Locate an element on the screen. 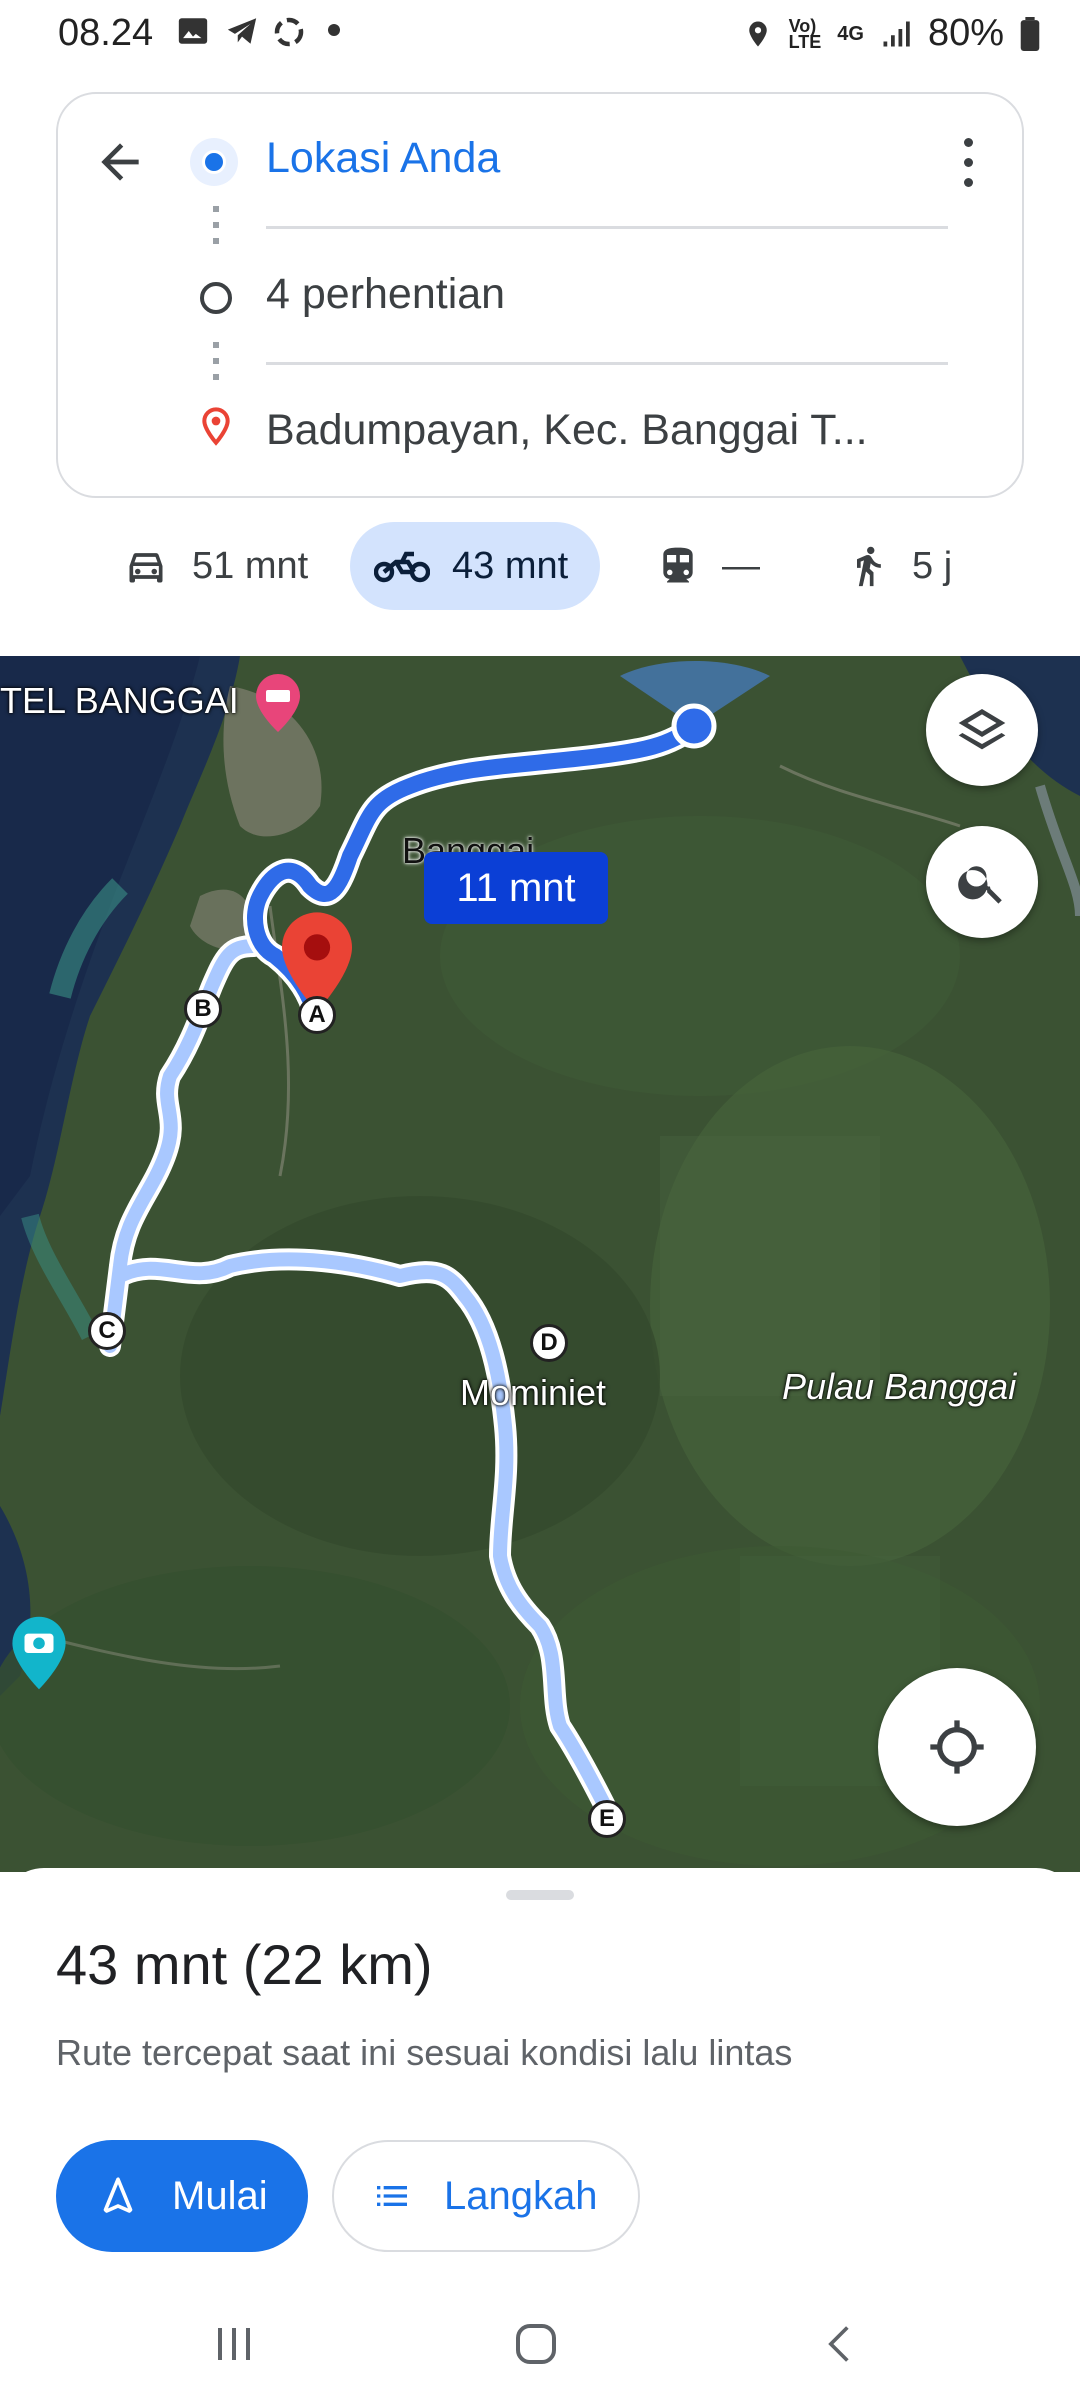 This screenshot has width=1080, height=2408. eta-badge: 11 mnt is located at coordinates (516, 888).